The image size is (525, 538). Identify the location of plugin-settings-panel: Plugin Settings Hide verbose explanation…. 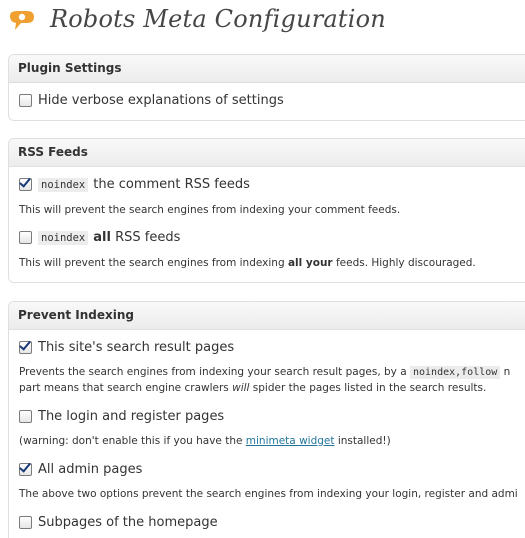
(266, 87).